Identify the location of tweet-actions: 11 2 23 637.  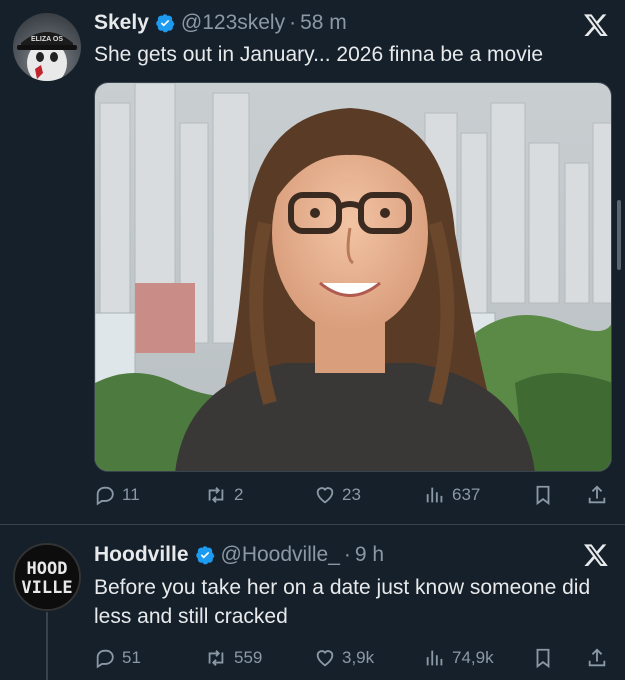
(353, 495).